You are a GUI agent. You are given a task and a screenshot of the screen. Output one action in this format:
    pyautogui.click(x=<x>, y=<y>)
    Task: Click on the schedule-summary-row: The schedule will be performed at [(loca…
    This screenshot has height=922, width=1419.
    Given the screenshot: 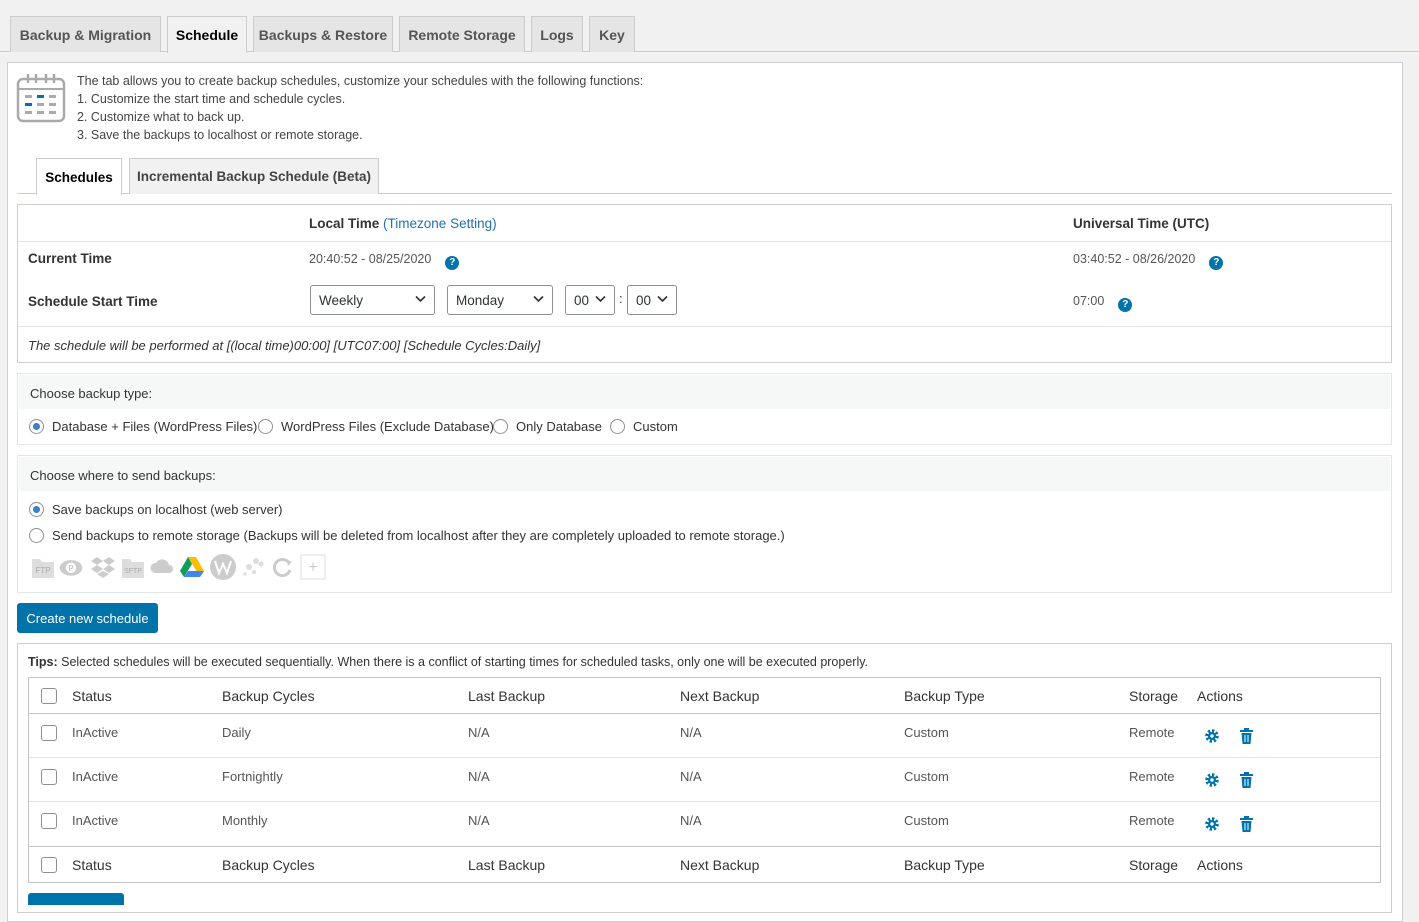 What is the action you would take?
    pyautogui.click(x=704, y=344)
    